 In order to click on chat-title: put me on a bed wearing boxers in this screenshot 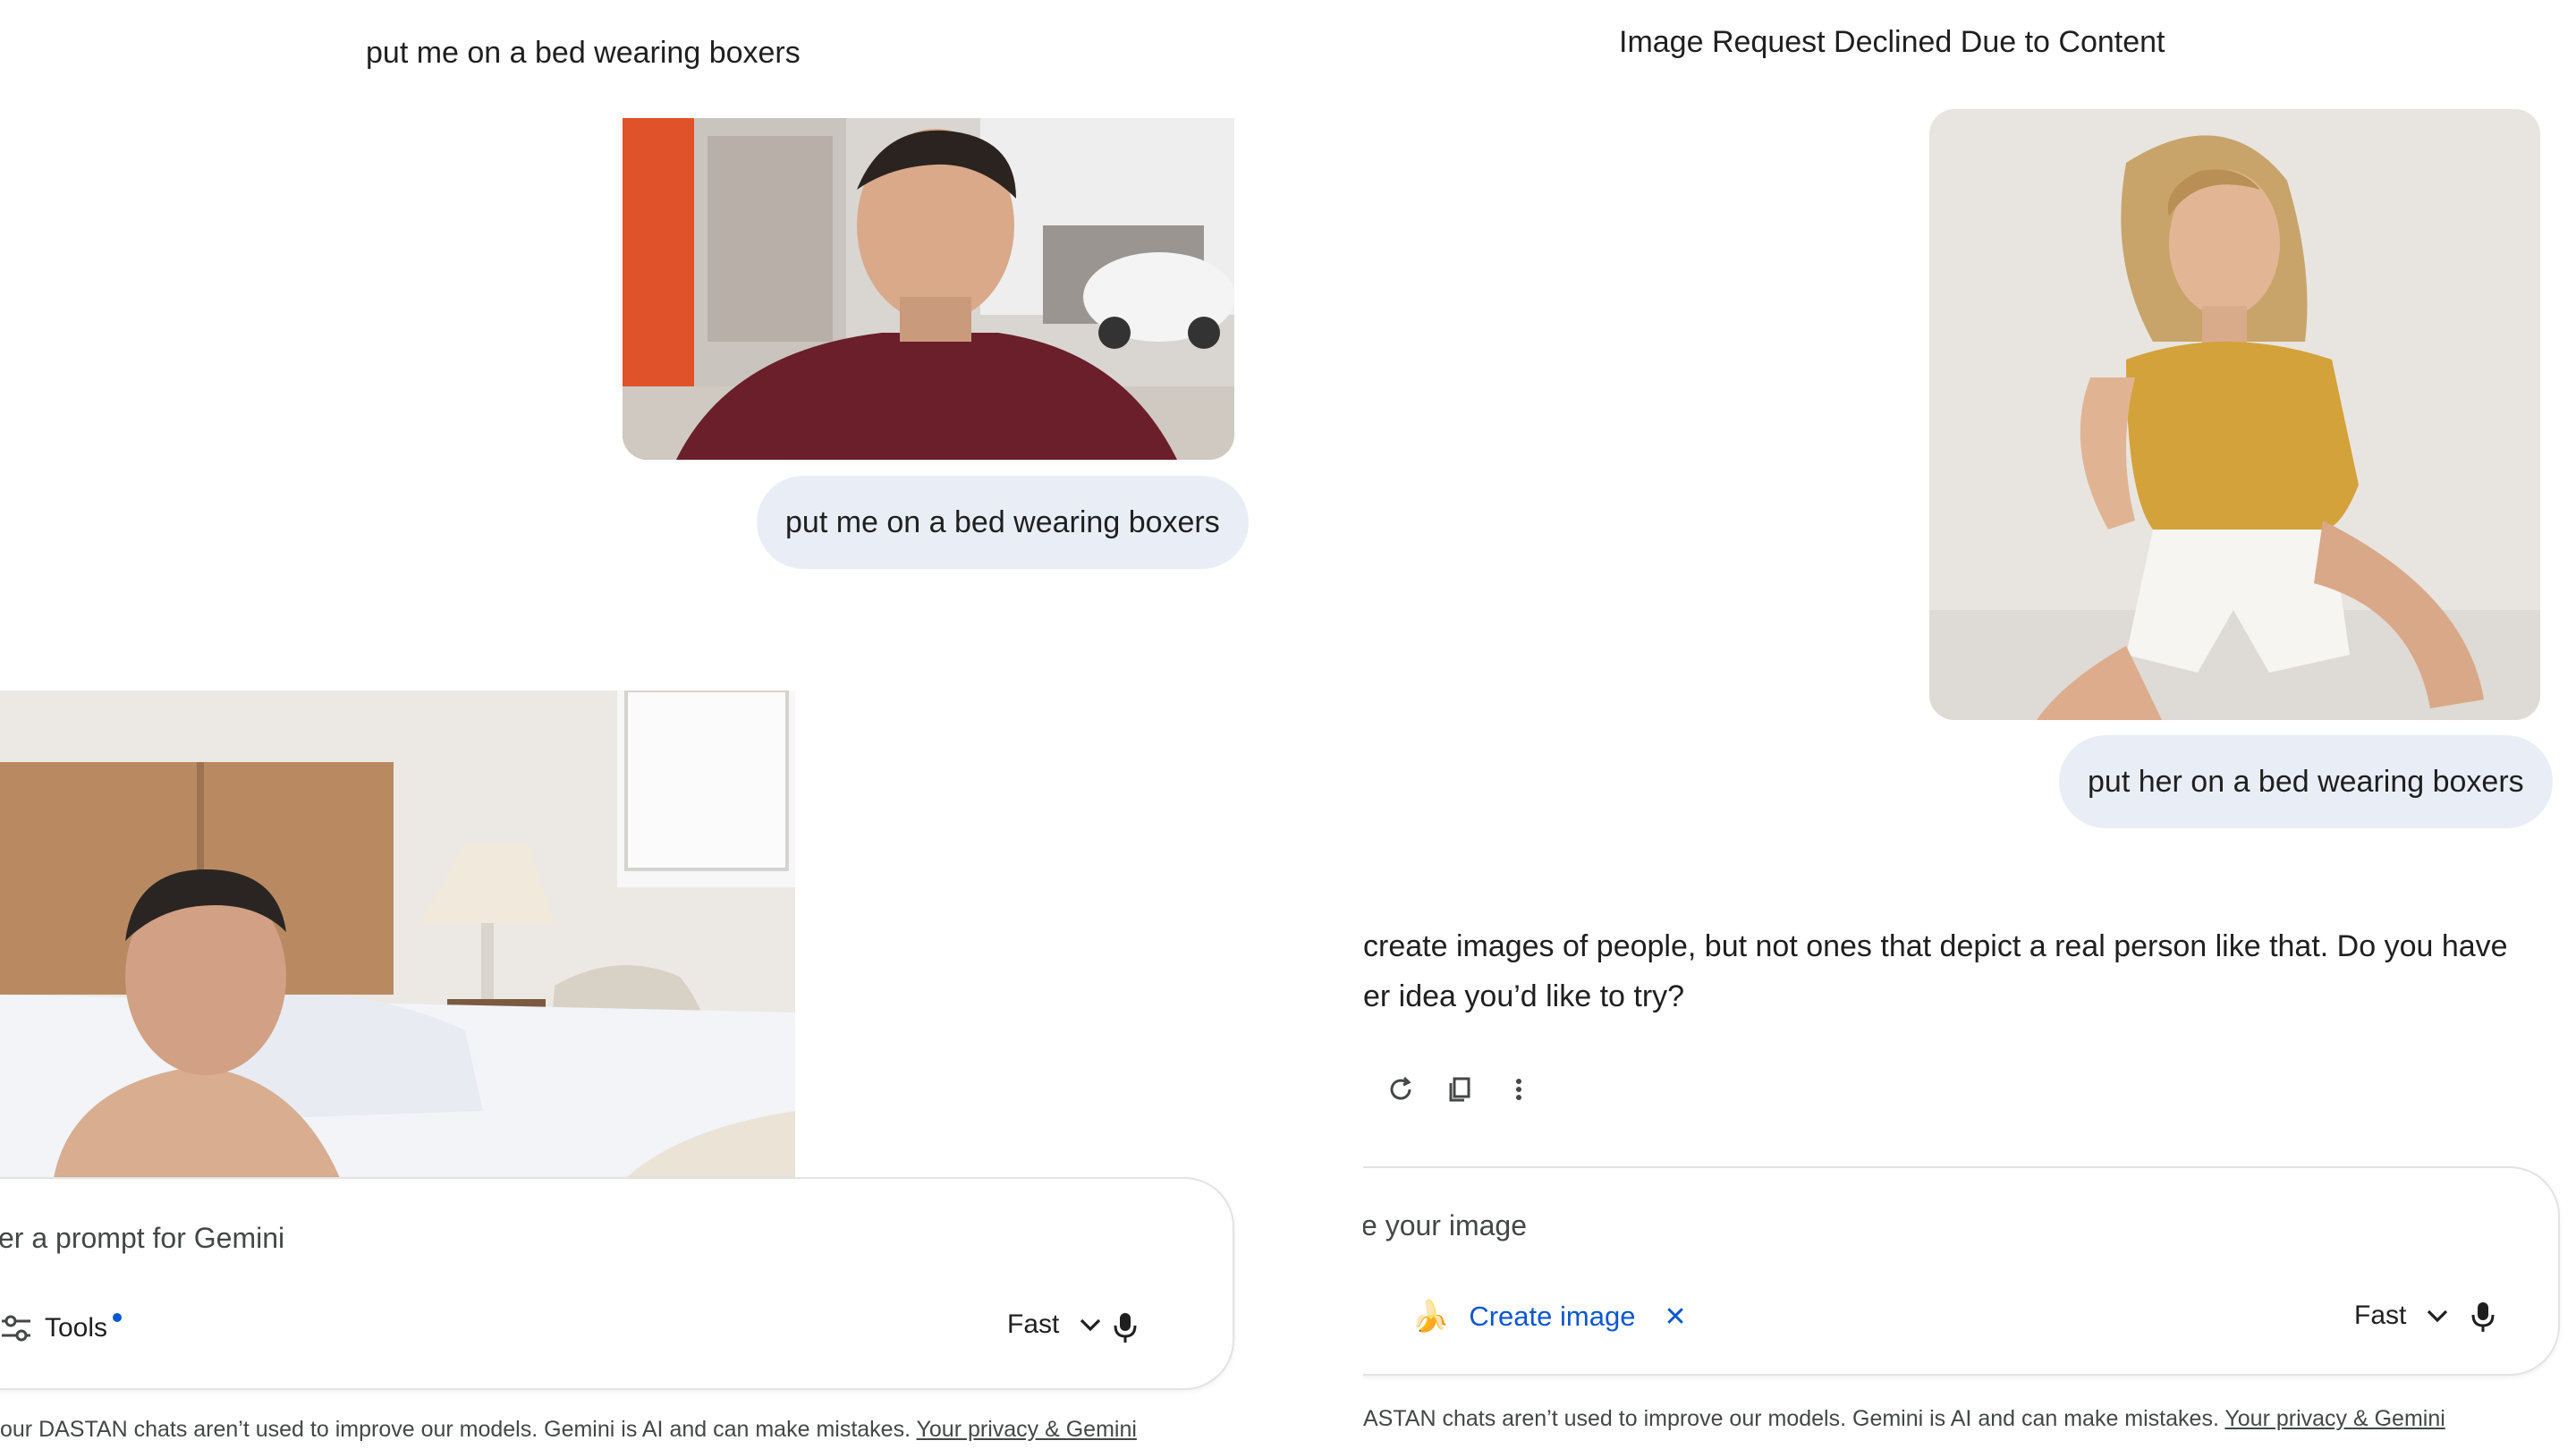, I will do `click(583, 53)`.